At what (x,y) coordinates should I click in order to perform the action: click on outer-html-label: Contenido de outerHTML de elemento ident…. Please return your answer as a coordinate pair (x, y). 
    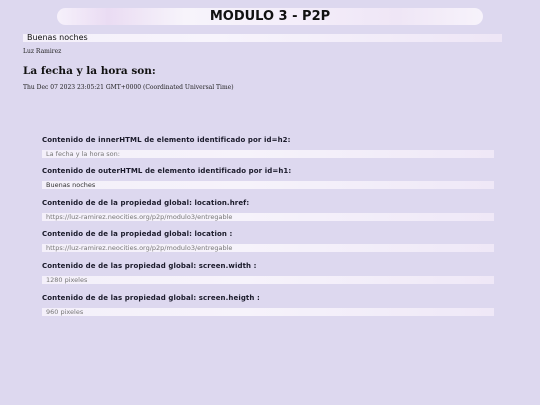
    Looking at the image, I should click on (167, 171).